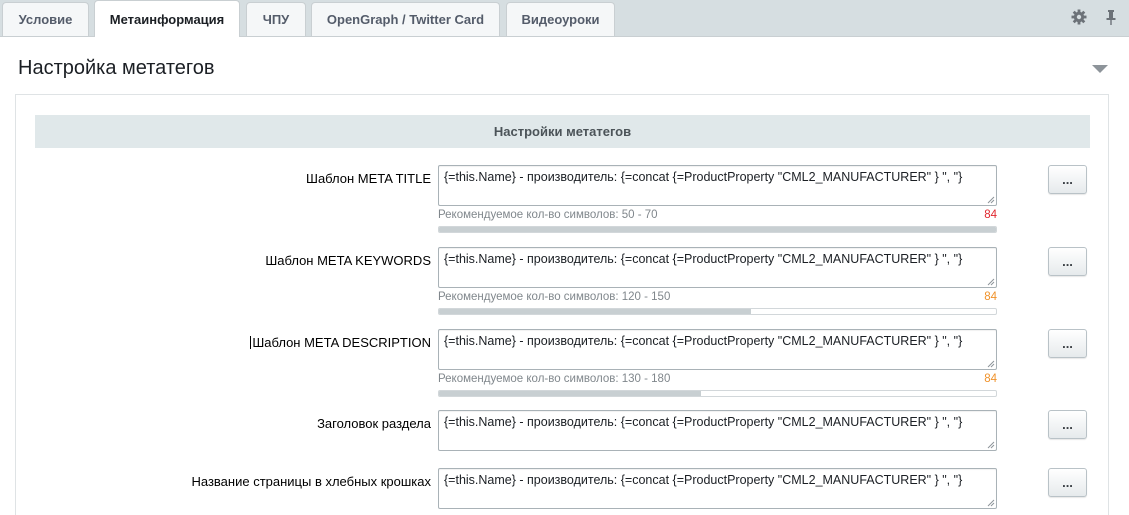  What do you see at coordinates (554, 379) in the screenshot?
I see `hint-text: Рекомендуемое кол-во символов: 130 - 180` at bounding box center [554, 379].